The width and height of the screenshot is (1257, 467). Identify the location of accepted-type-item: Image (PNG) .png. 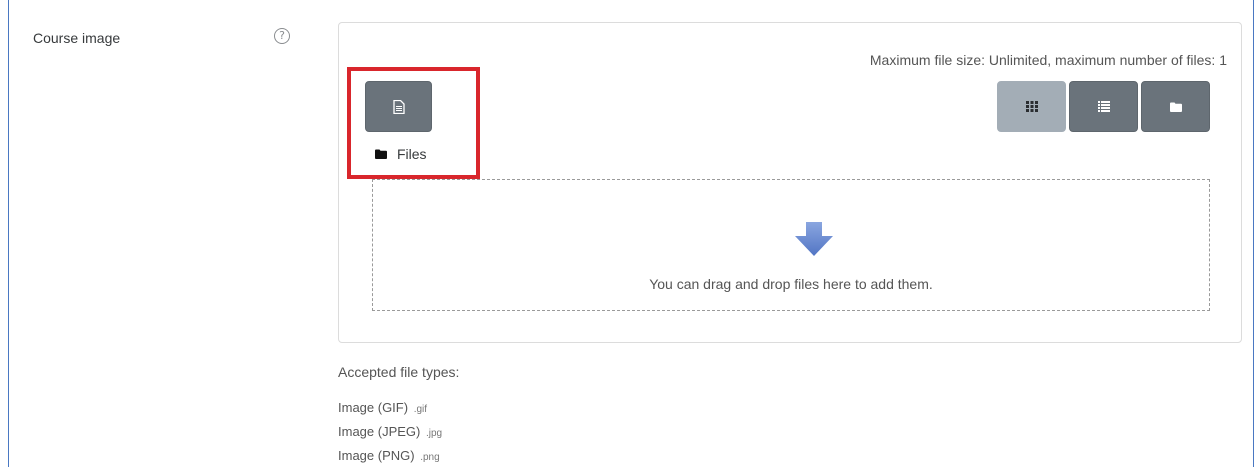
(389, 455).